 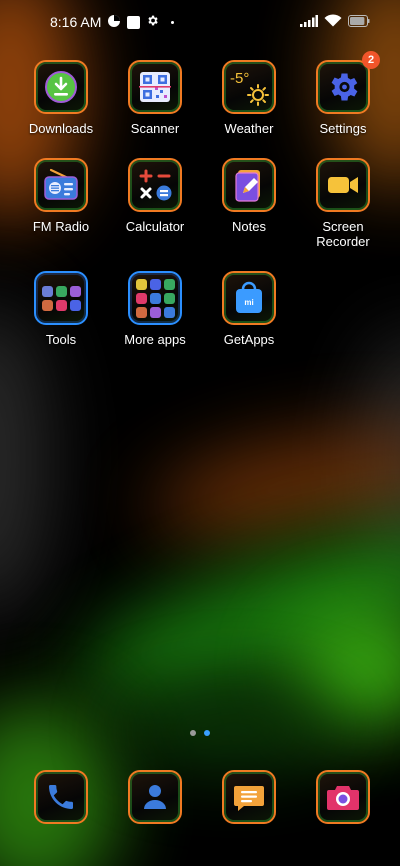 I want to click on download-icon, so click(x=61, y=87).